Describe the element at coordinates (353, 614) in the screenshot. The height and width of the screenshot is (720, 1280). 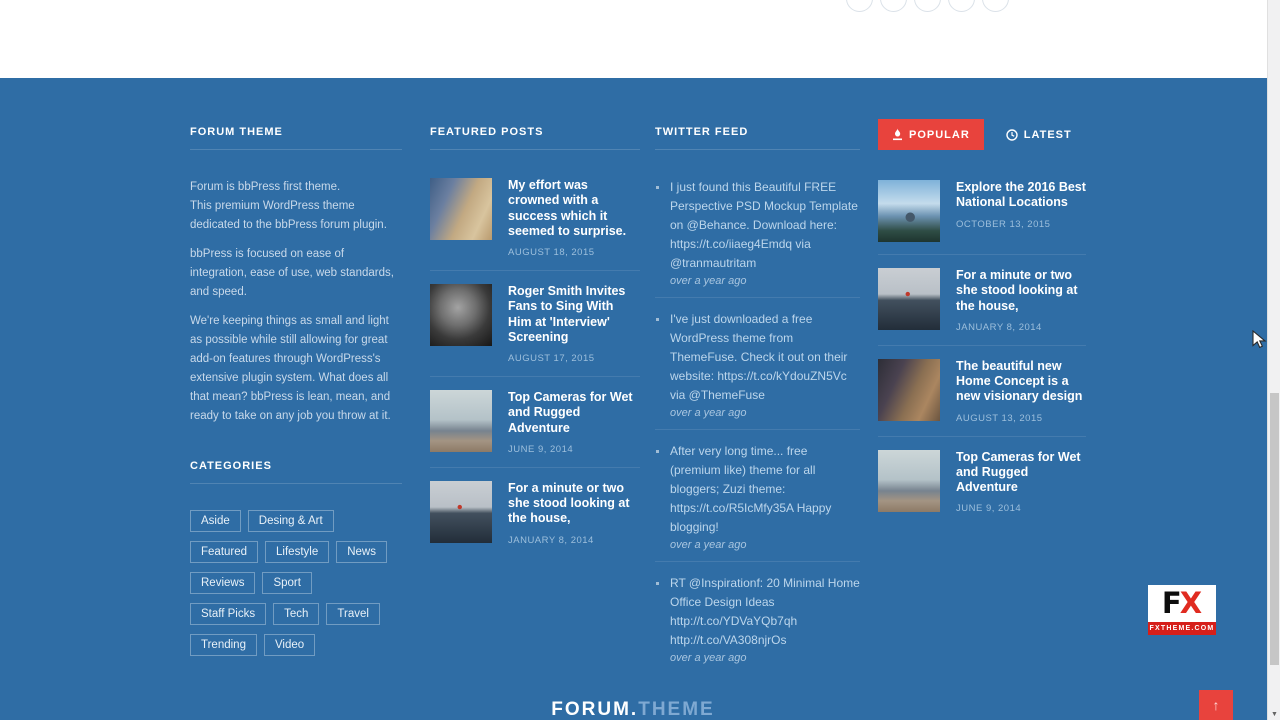
I see `category-tag: Travel` at that location.